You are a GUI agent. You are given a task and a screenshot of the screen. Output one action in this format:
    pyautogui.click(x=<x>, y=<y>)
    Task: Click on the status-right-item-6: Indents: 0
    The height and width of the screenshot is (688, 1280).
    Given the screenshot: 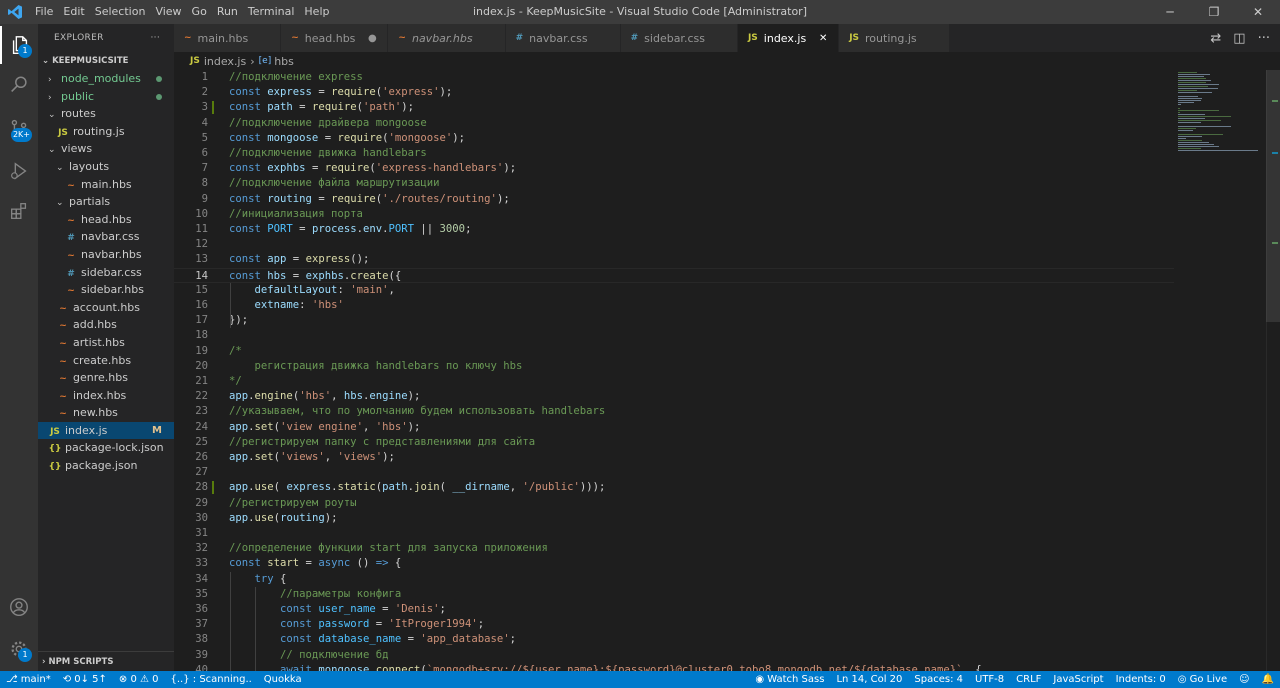 What is the action you would take?
    pyautogui.click(x=1141, y=679)
    